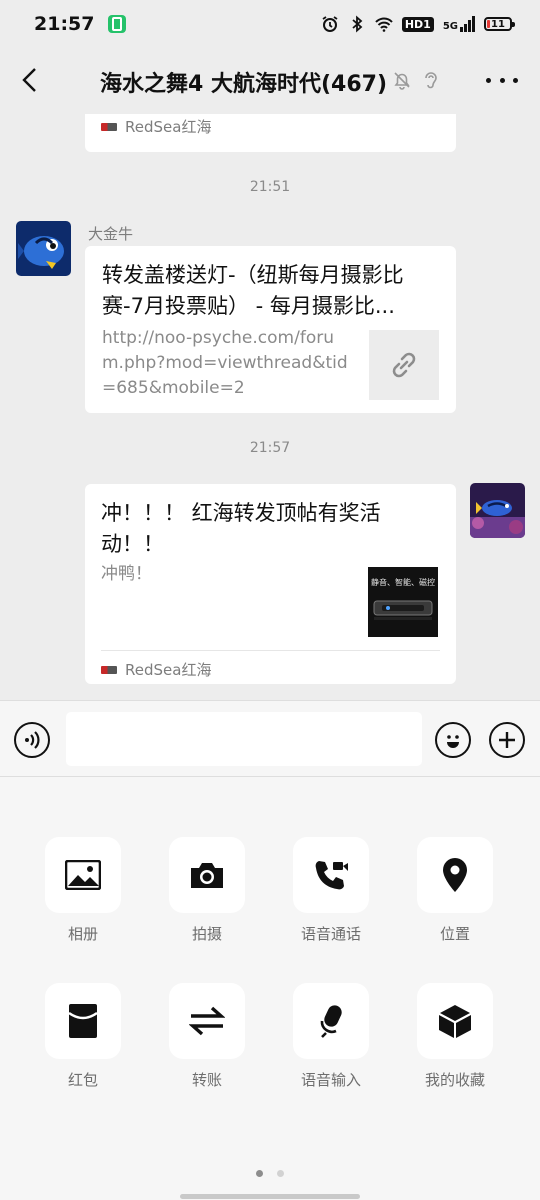 This screenshot has width=540, height=1200. I want to click on input-bar, so click(270, 738).